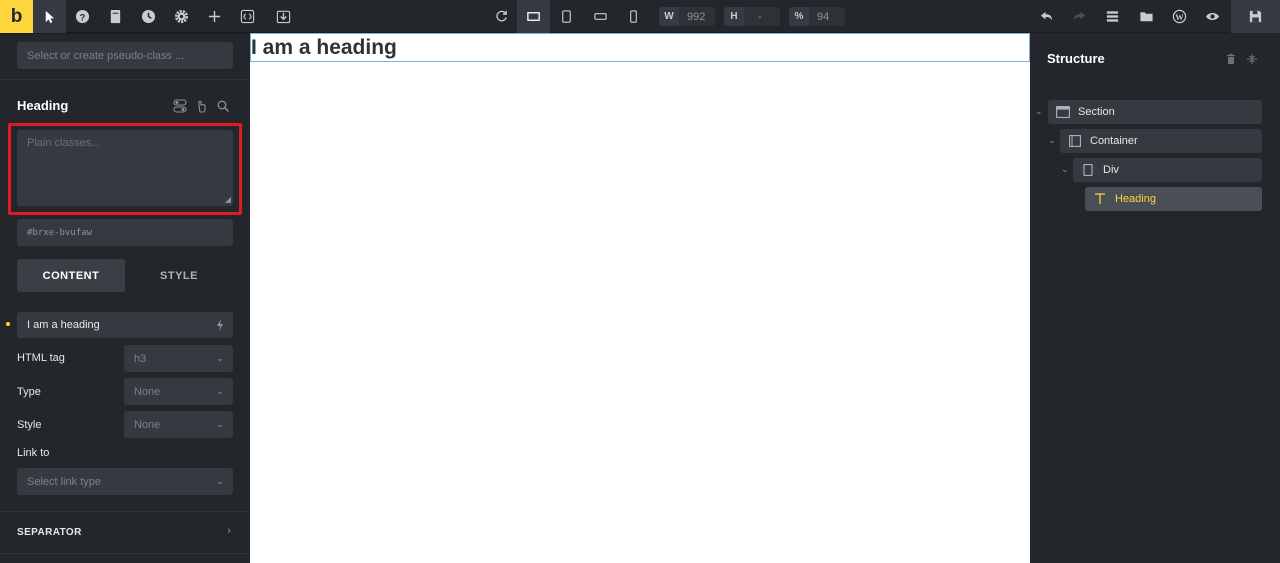  I want to click on link-to-label: Link to, so click(33, 453).